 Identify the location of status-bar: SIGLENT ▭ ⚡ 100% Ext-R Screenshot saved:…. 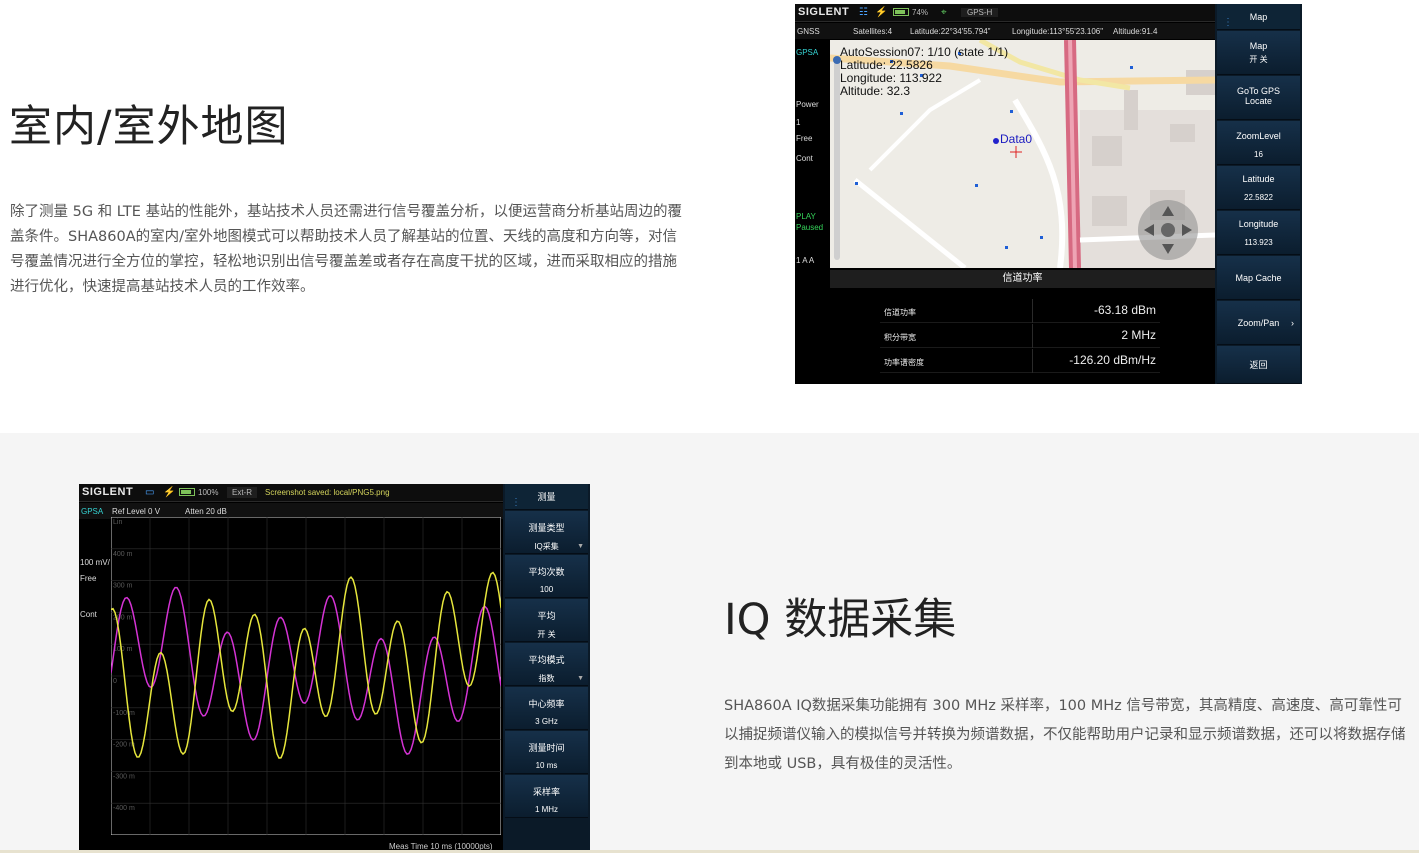
(291, 493).